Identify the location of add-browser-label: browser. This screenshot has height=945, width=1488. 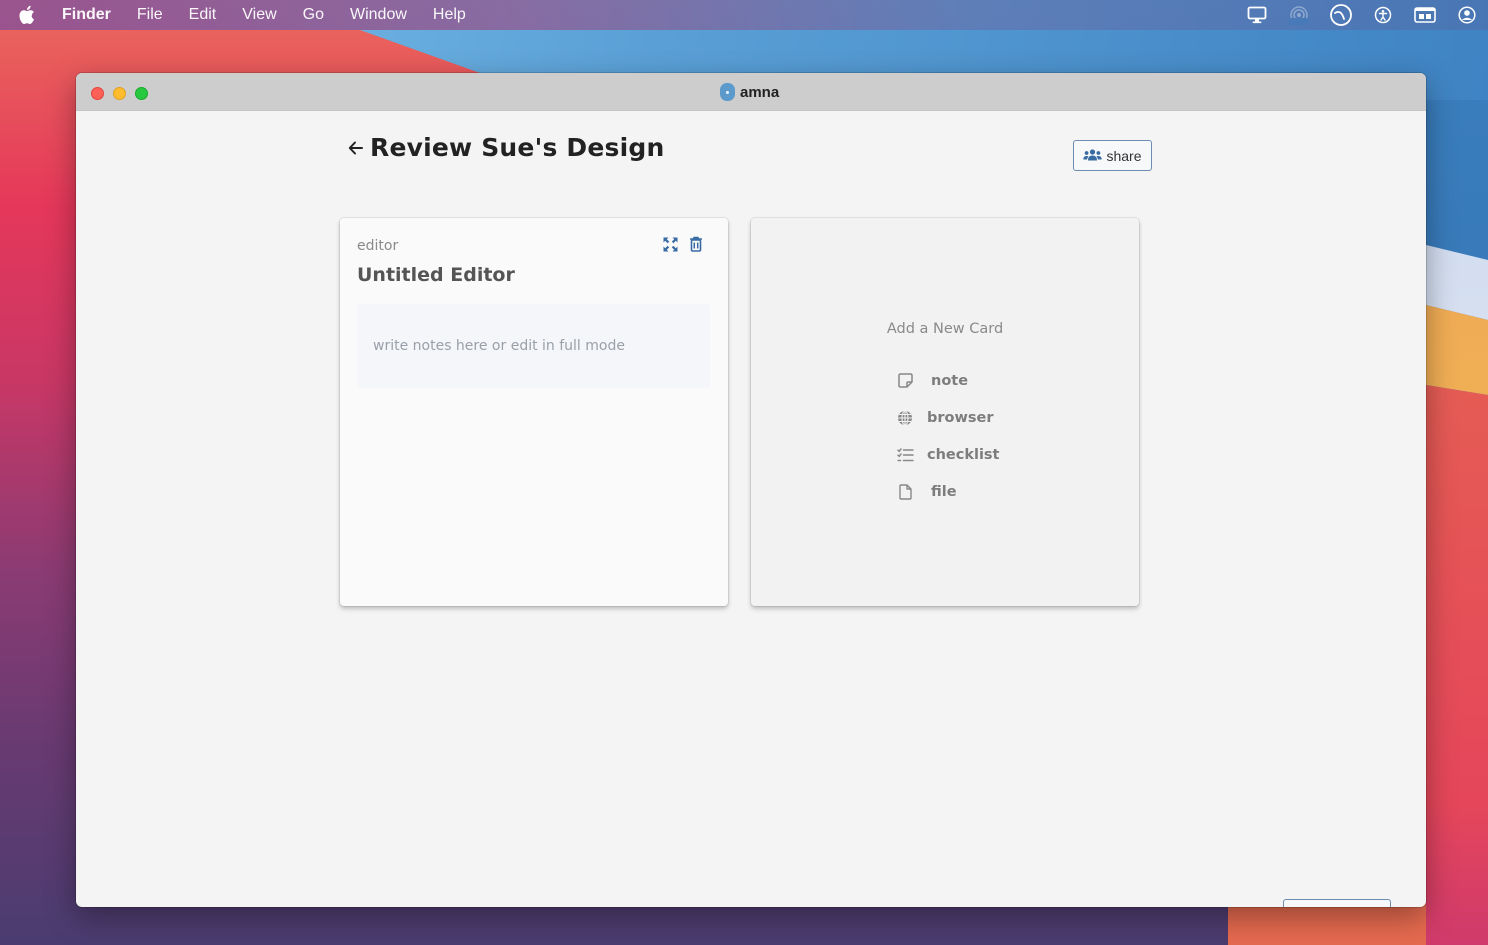
(960, 417).